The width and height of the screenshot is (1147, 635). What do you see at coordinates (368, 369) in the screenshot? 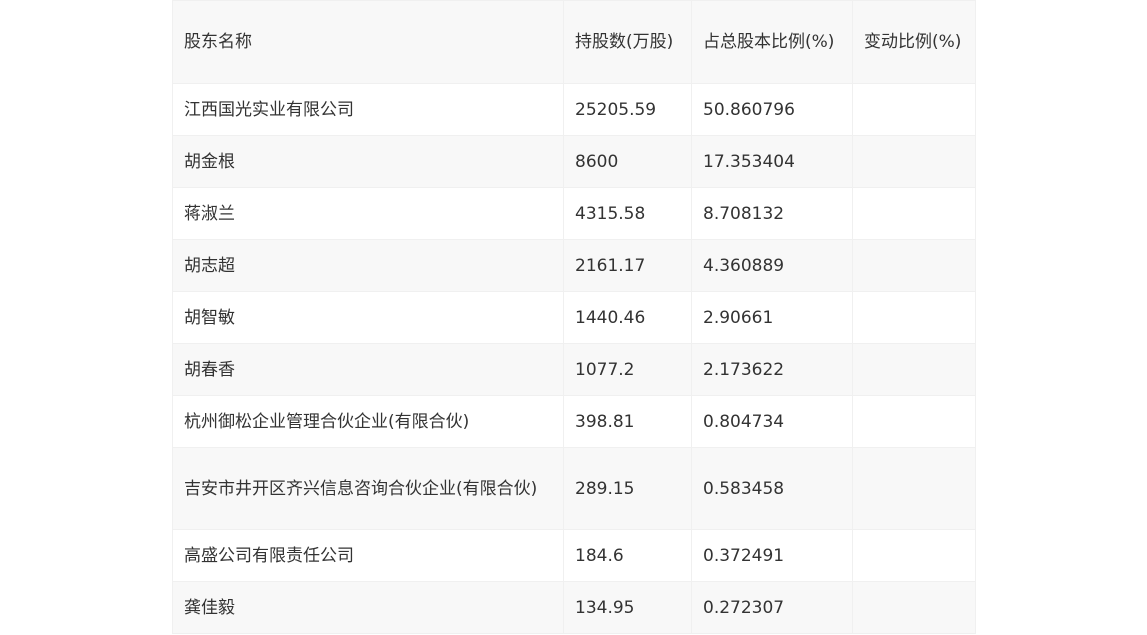
I see `cell-shareholder-name: 胡春香` at bounding box center [368, 369].